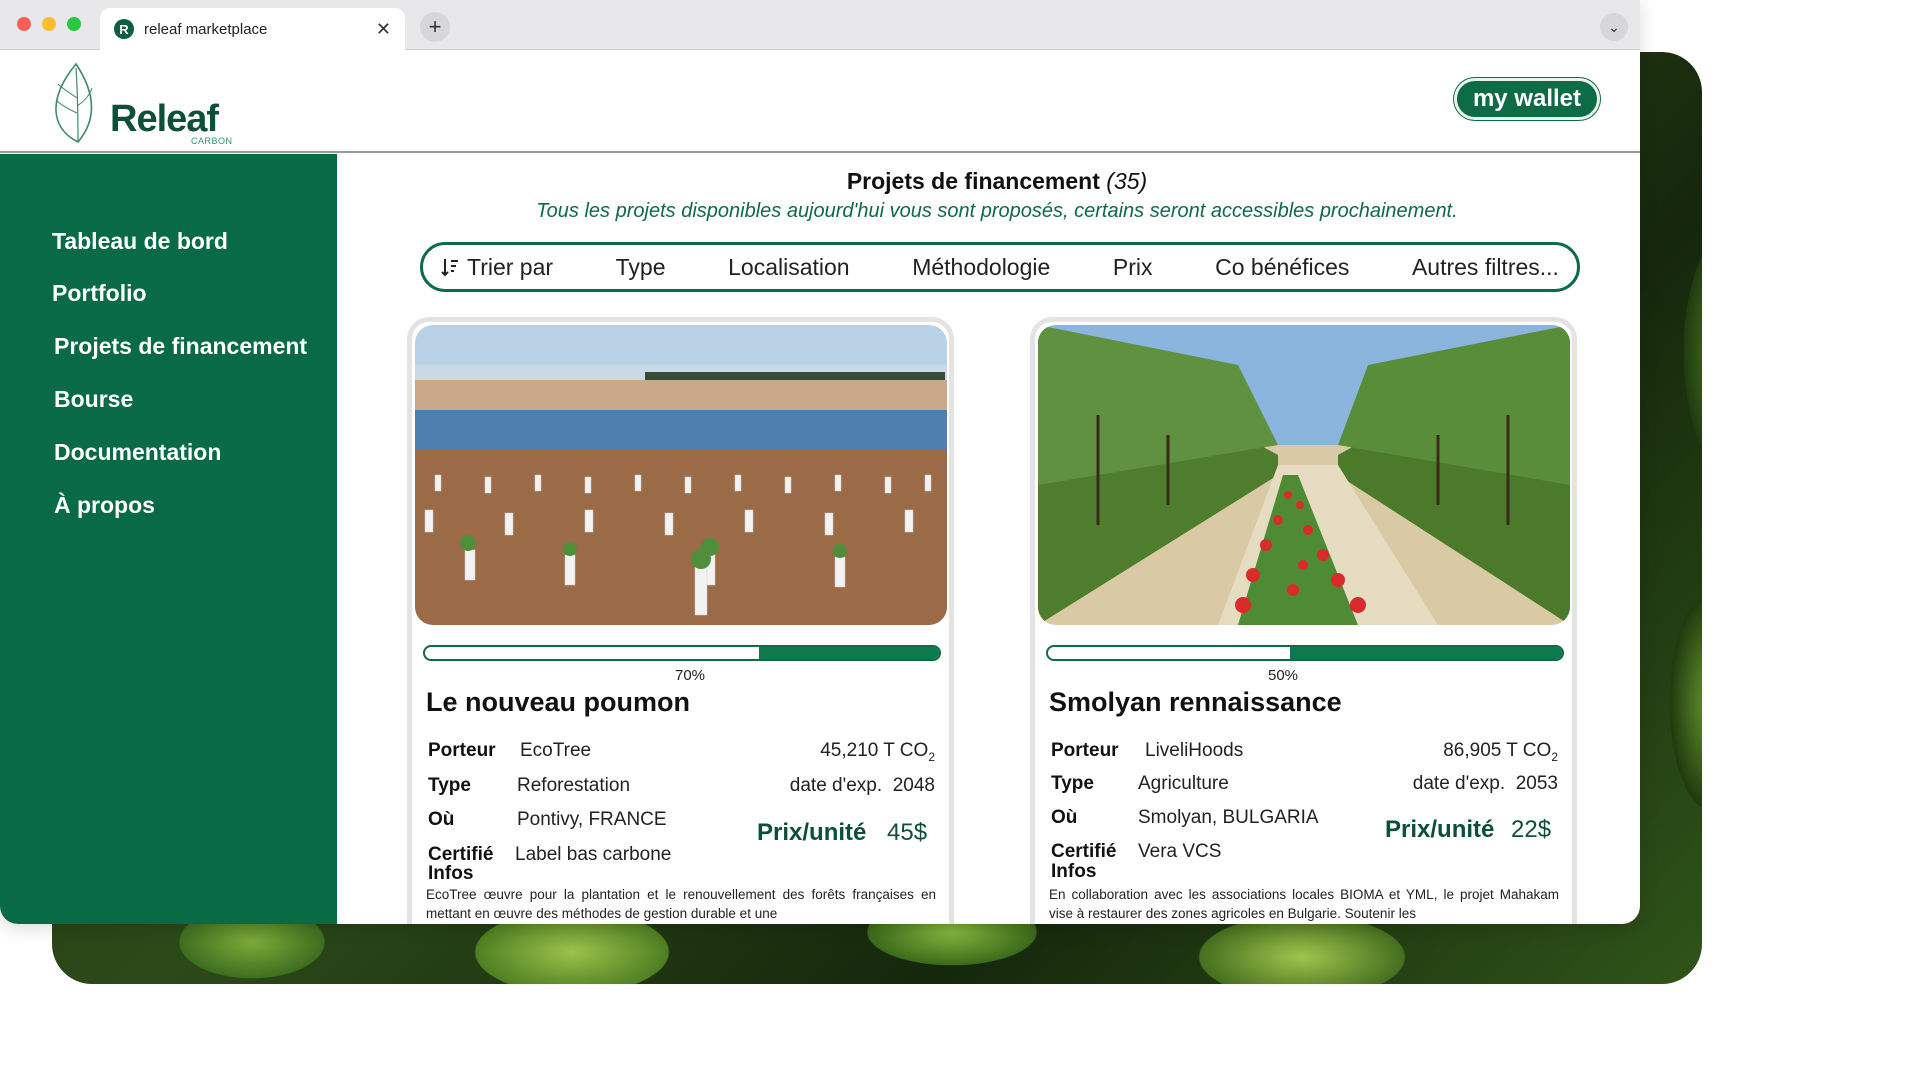  What do you see at coordinates (1526, 99) in the screenshot?
I see `my-wallet-button: my wallet` at bounding box center [1526, 99].